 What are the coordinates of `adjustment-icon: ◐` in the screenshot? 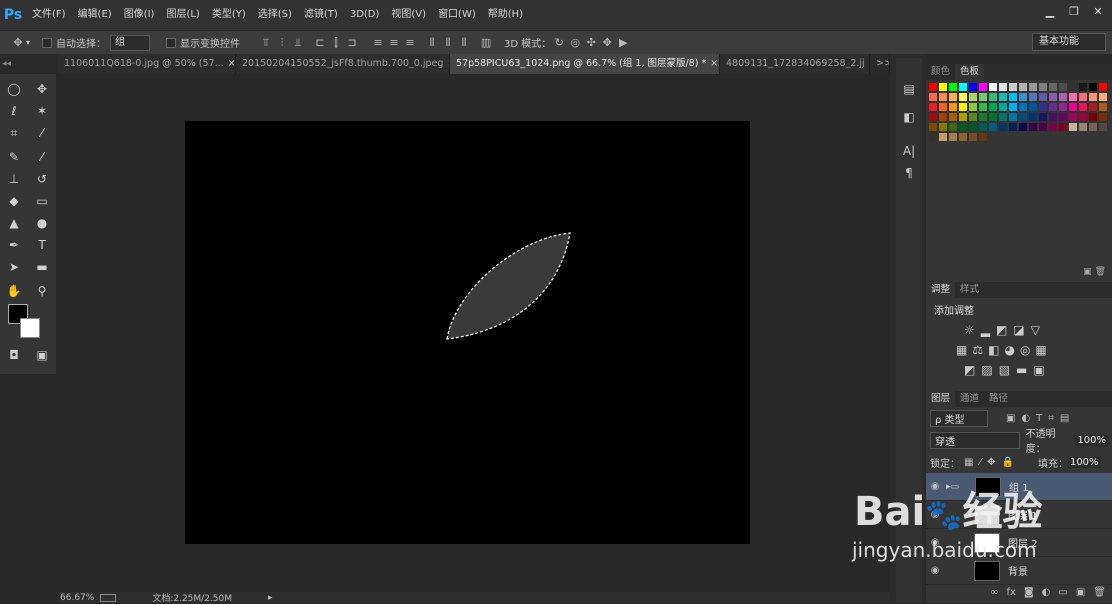 It's located at (1046, 592).